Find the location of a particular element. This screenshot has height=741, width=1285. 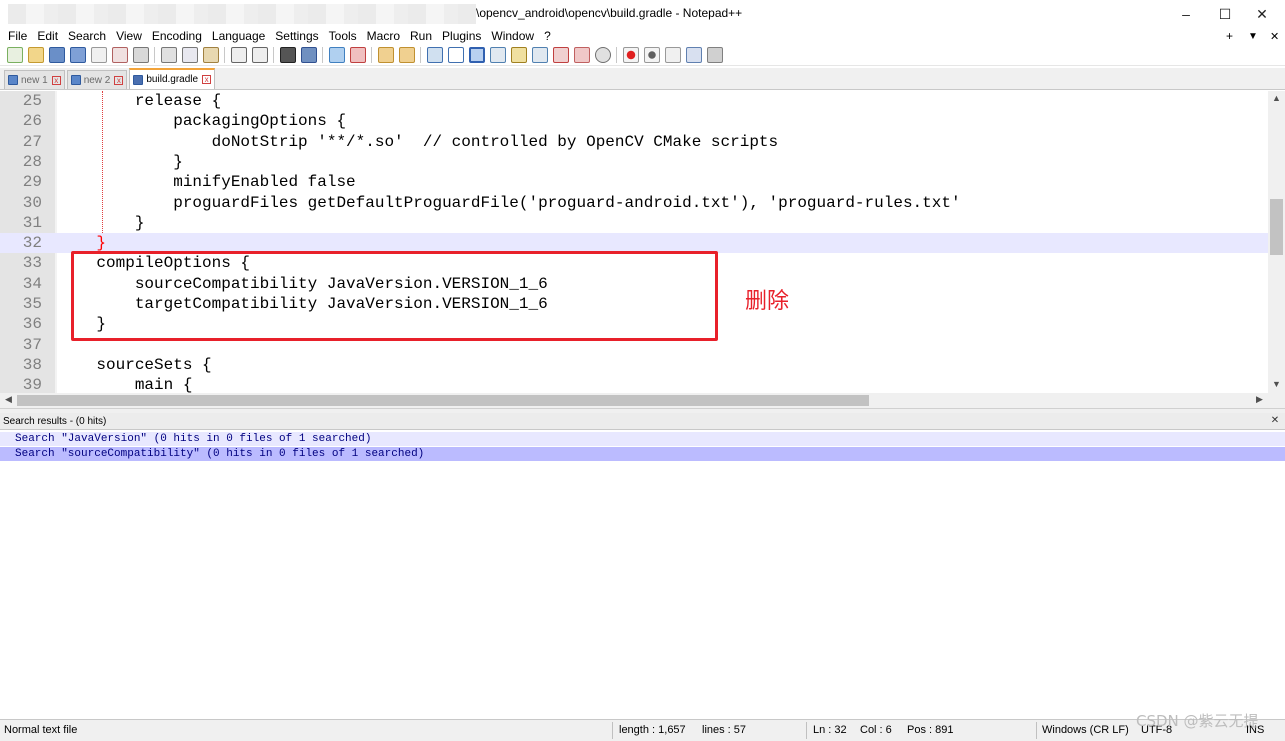

code-line: 31 } is located at coordinates (634, 223).